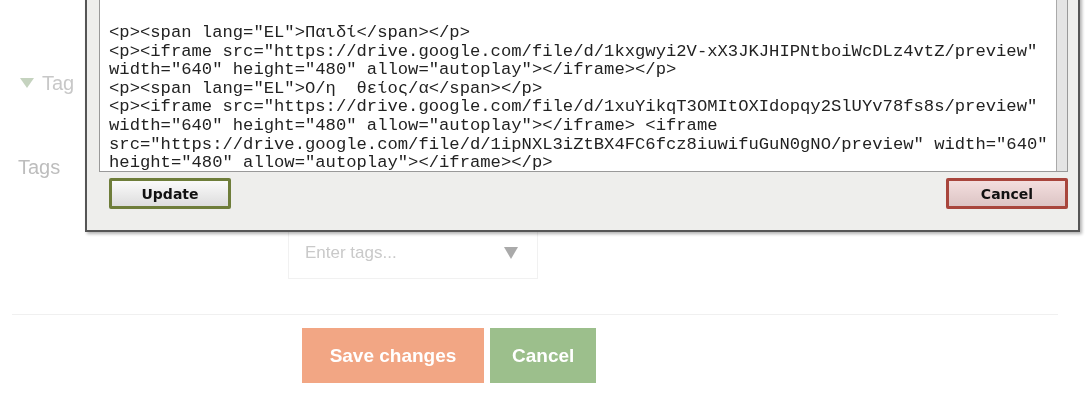 This screenshot has width=1090, height=407. Describe the element at coordinates (574, 52) in the screenshot. I see `code-line: <p><iframe src="https://drive.google.com/file/d/1kxgwyi2V-xX3JKJHIPNtboiWcDLz4vtZ/preview"` at that location.